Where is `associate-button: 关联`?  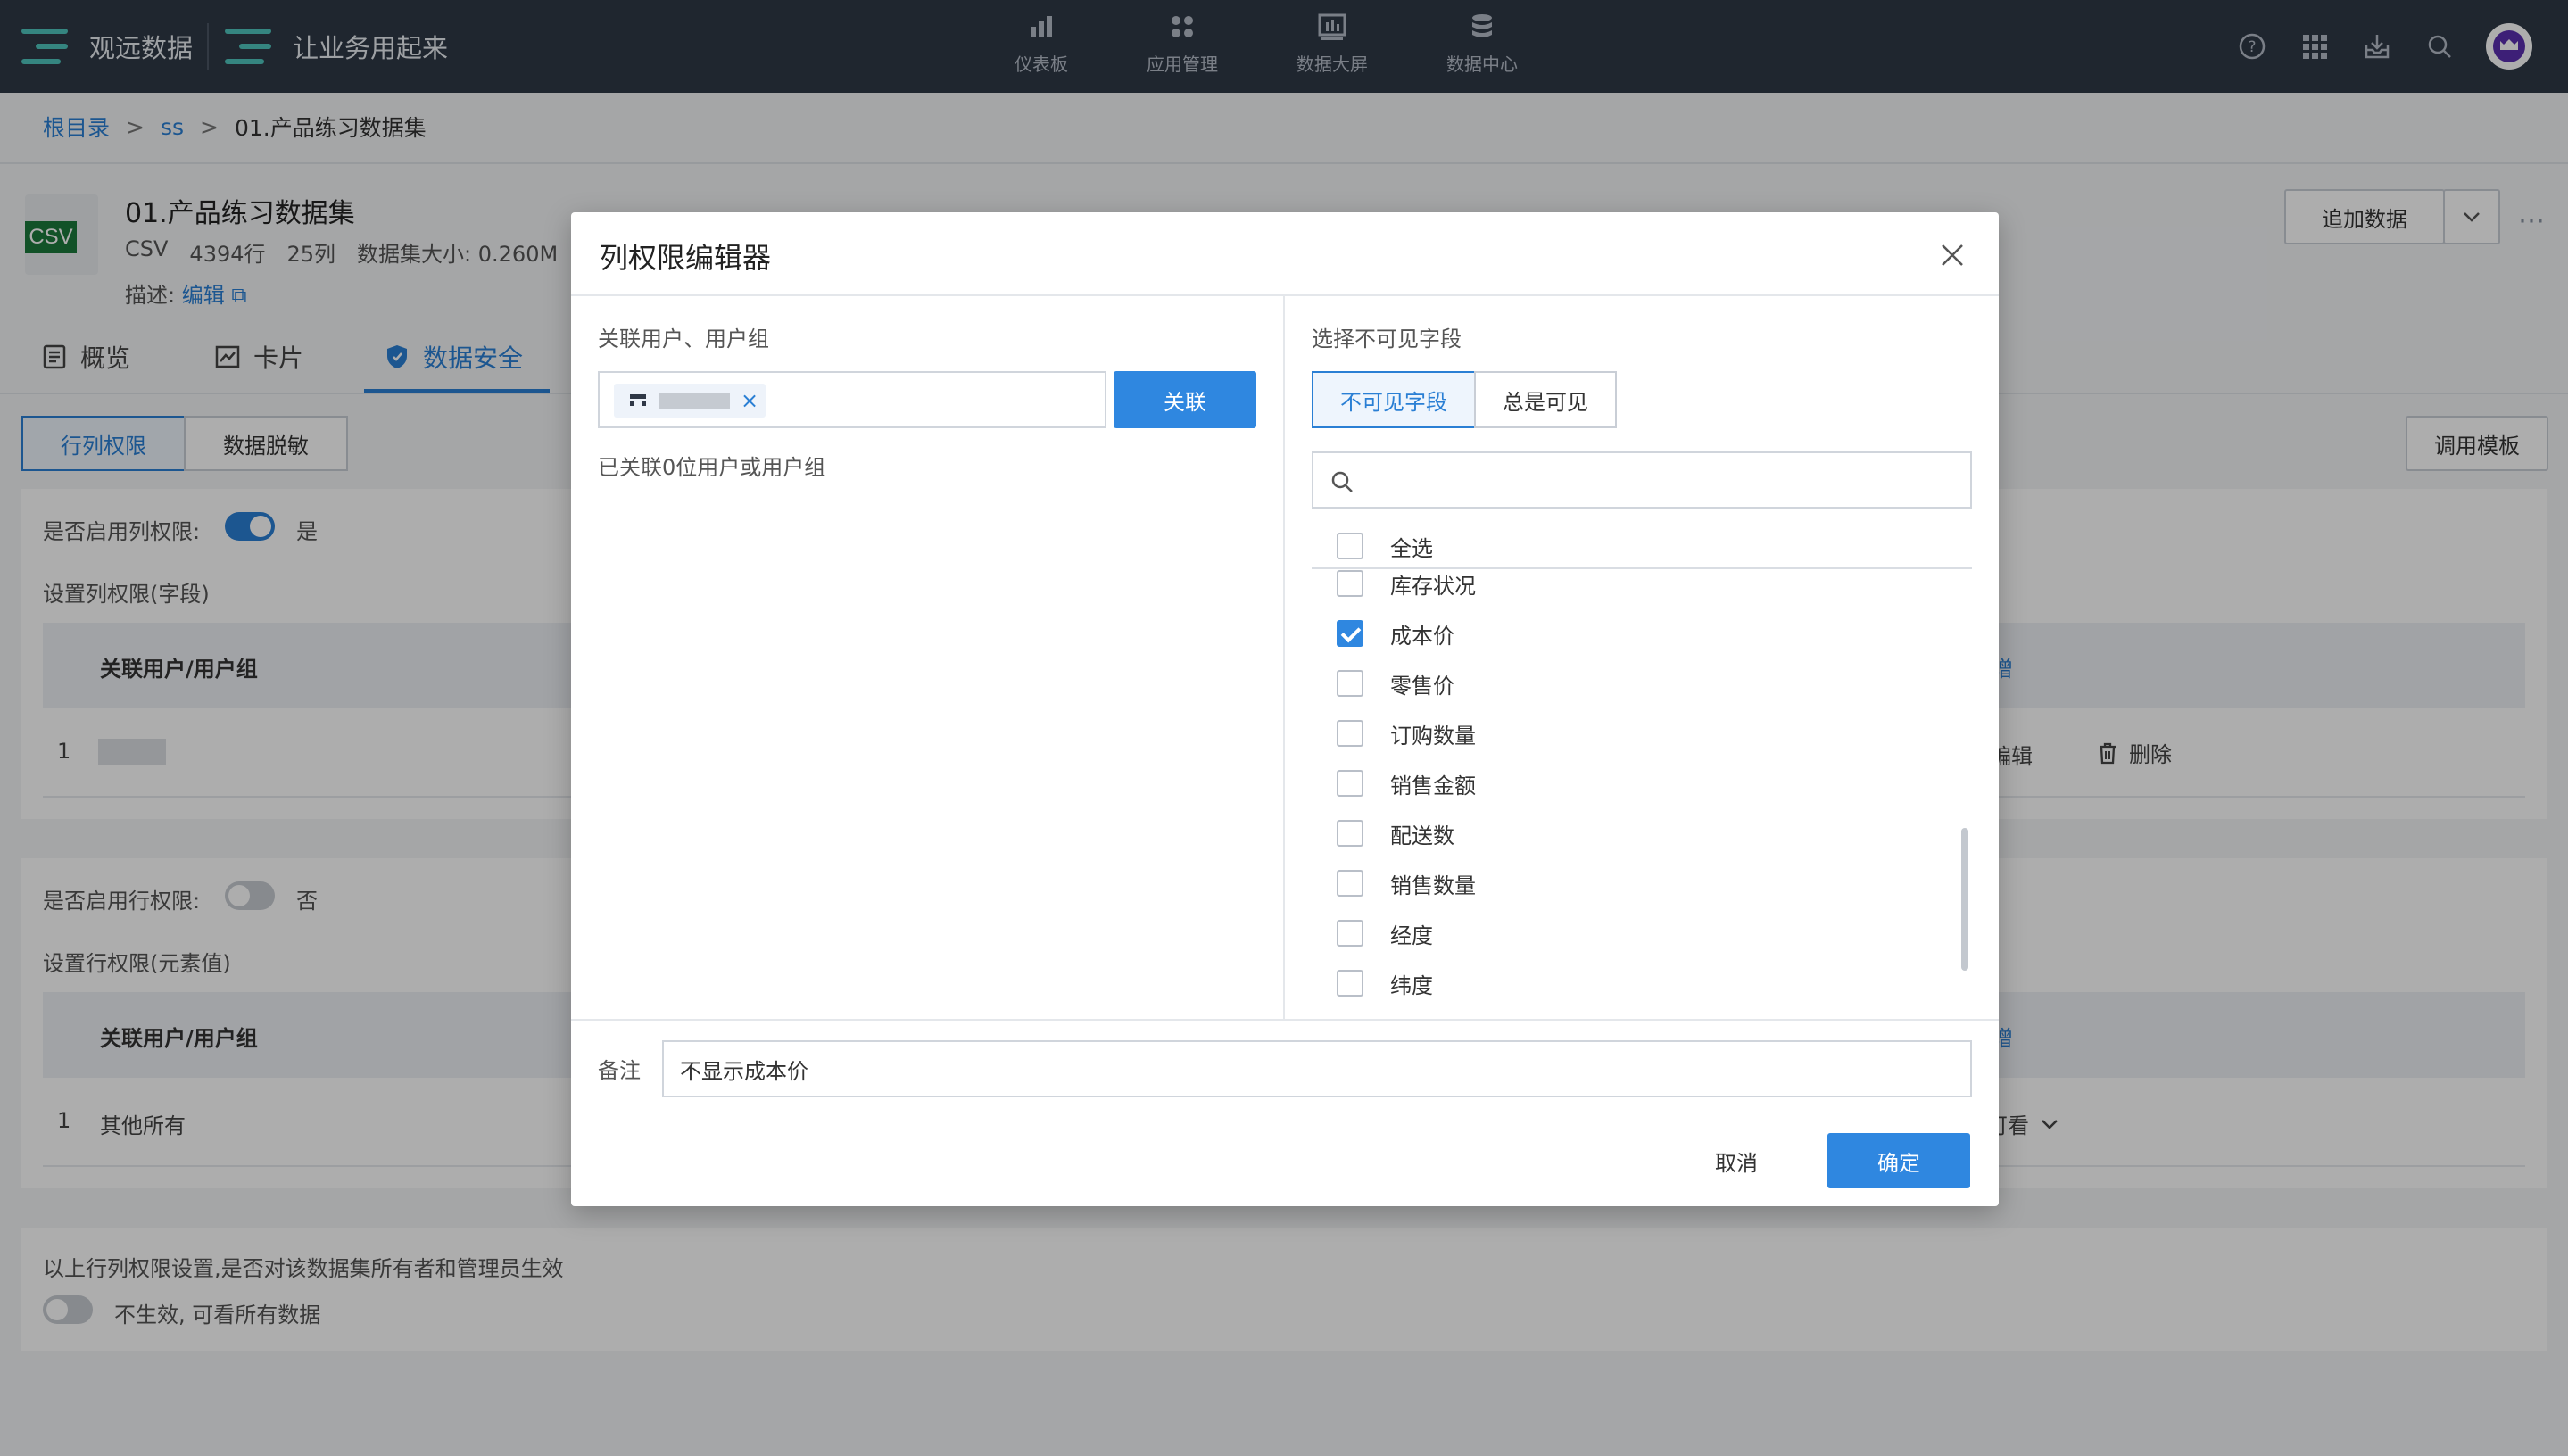
associate-button: 关联 is located at coordinates (1185, 400).